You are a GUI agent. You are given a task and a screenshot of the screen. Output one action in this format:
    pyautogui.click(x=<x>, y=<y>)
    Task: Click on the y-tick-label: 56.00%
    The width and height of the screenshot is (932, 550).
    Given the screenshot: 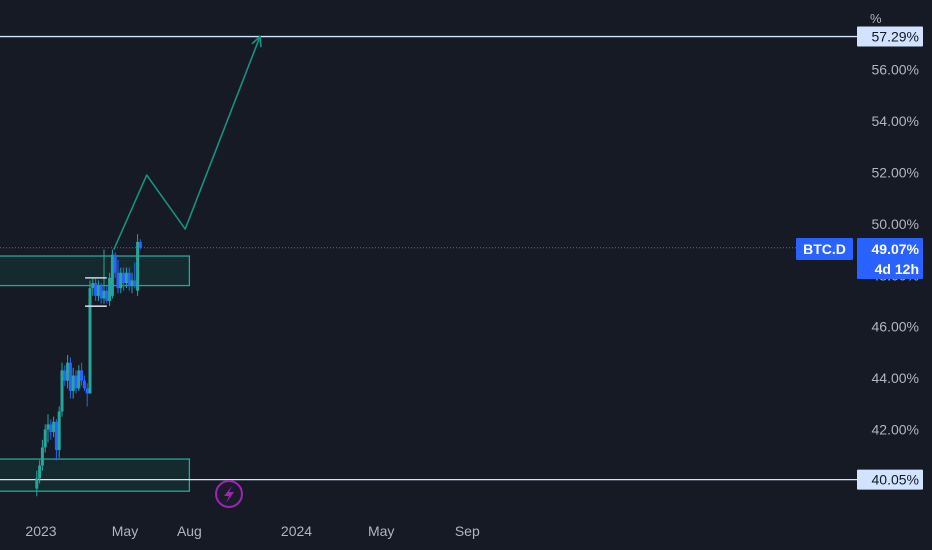 What is the action you would take?
    pyautogui.click(x=895, y=70)
    